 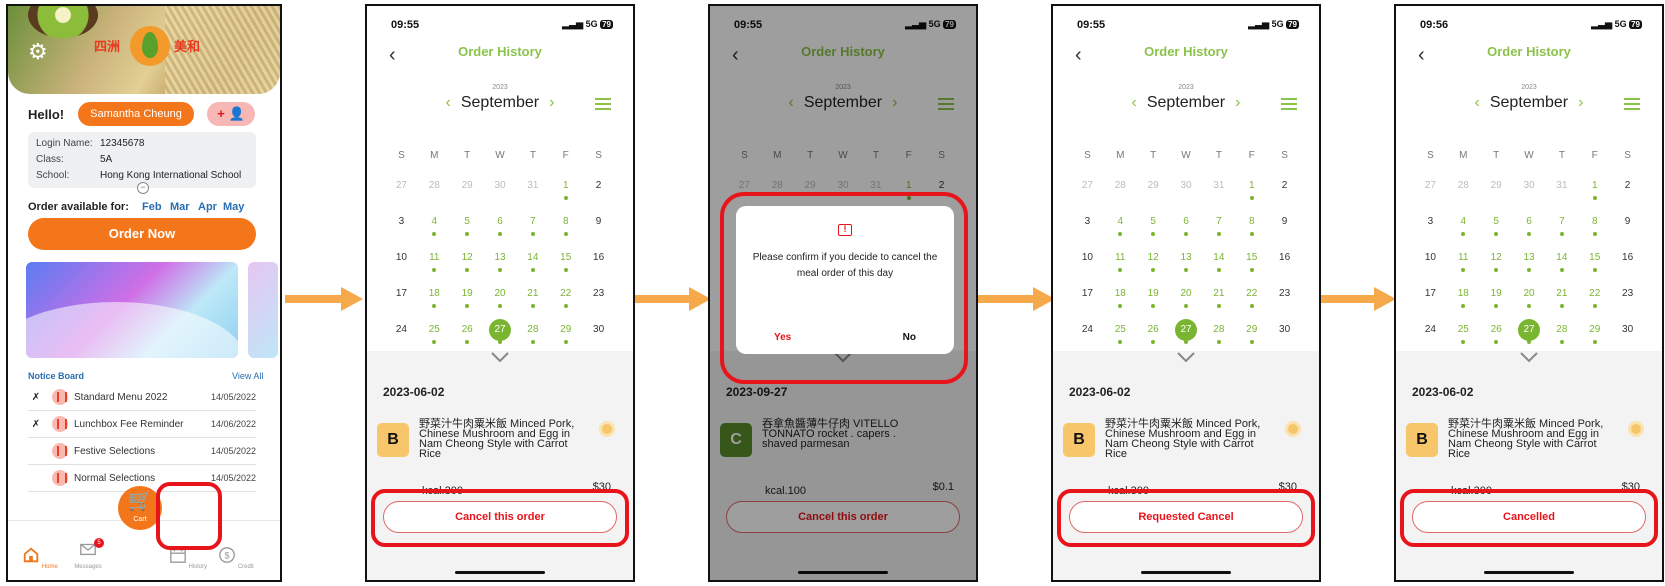 What do you see at coordinates (236, 558) in the screenshot?
I see `nav-credit: $ Credit` at bounding box center [236, 558].